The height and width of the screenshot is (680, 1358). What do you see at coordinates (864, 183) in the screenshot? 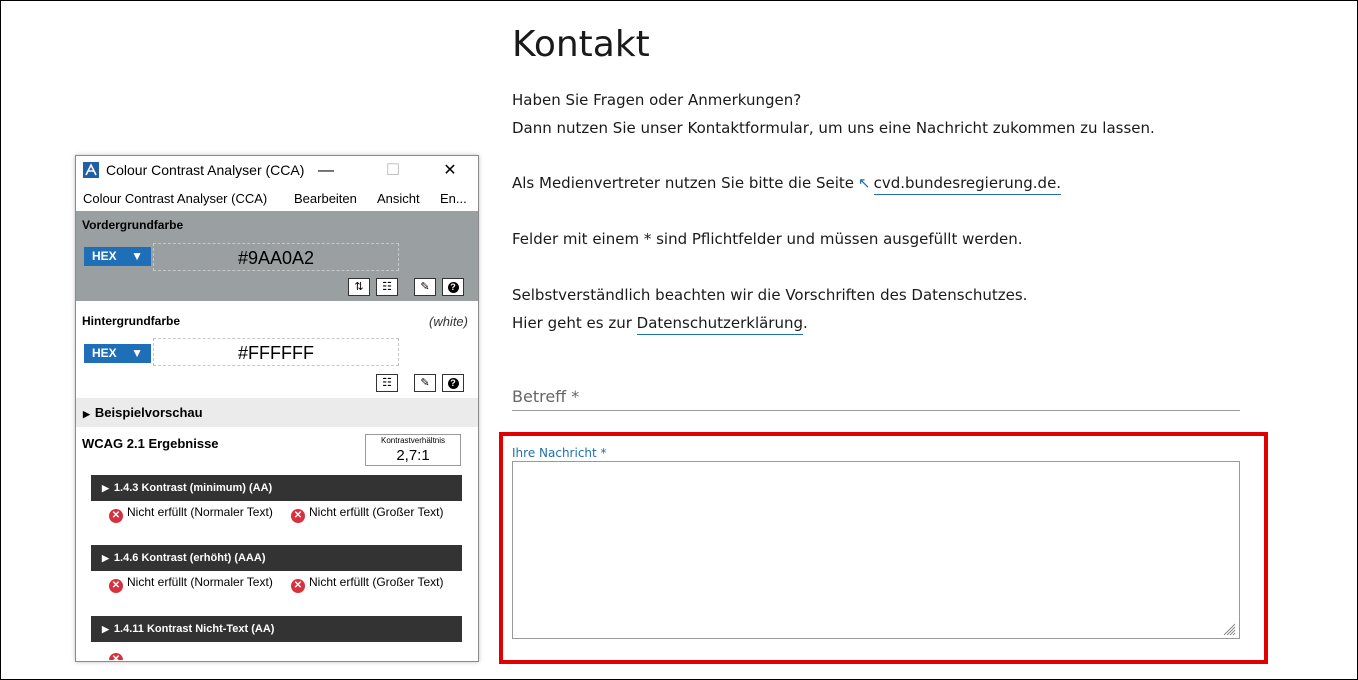
I see `external-link-arrow-icon: ↖` at bounding box center [864, 183].